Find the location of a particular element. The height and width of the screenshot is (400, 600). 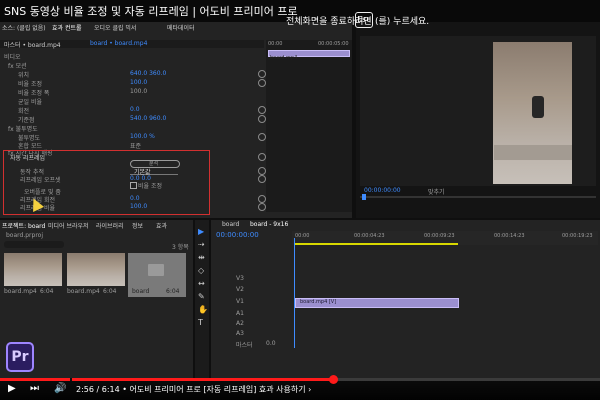

tab-effect-controls: 효과 컨트롤 is located at coordinates (67, 27).